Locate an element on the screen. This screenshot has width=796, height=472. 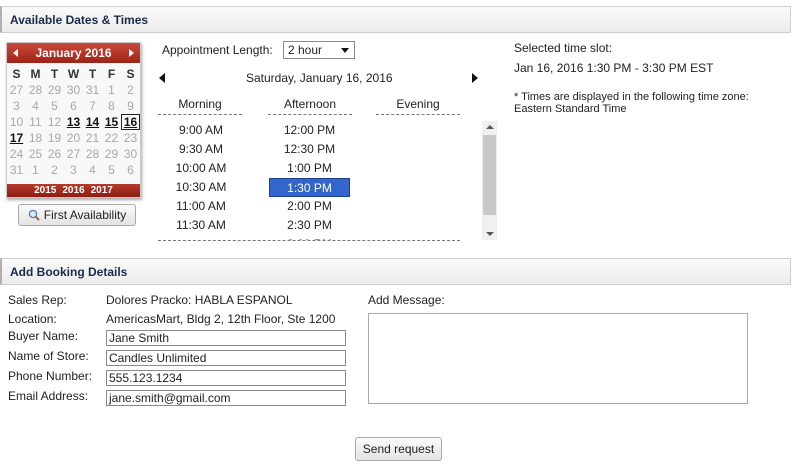
sales-rep-value: Dolores Pracko: HABLA ESPANOL is located at coordinates (199, 300).